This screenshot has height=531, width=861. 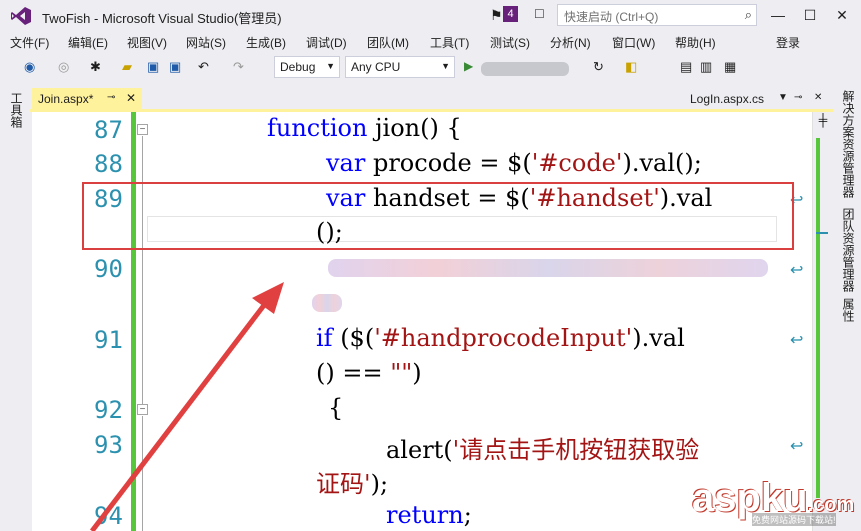 I want to click on arrow-shaft, so click(x=180, y=414).